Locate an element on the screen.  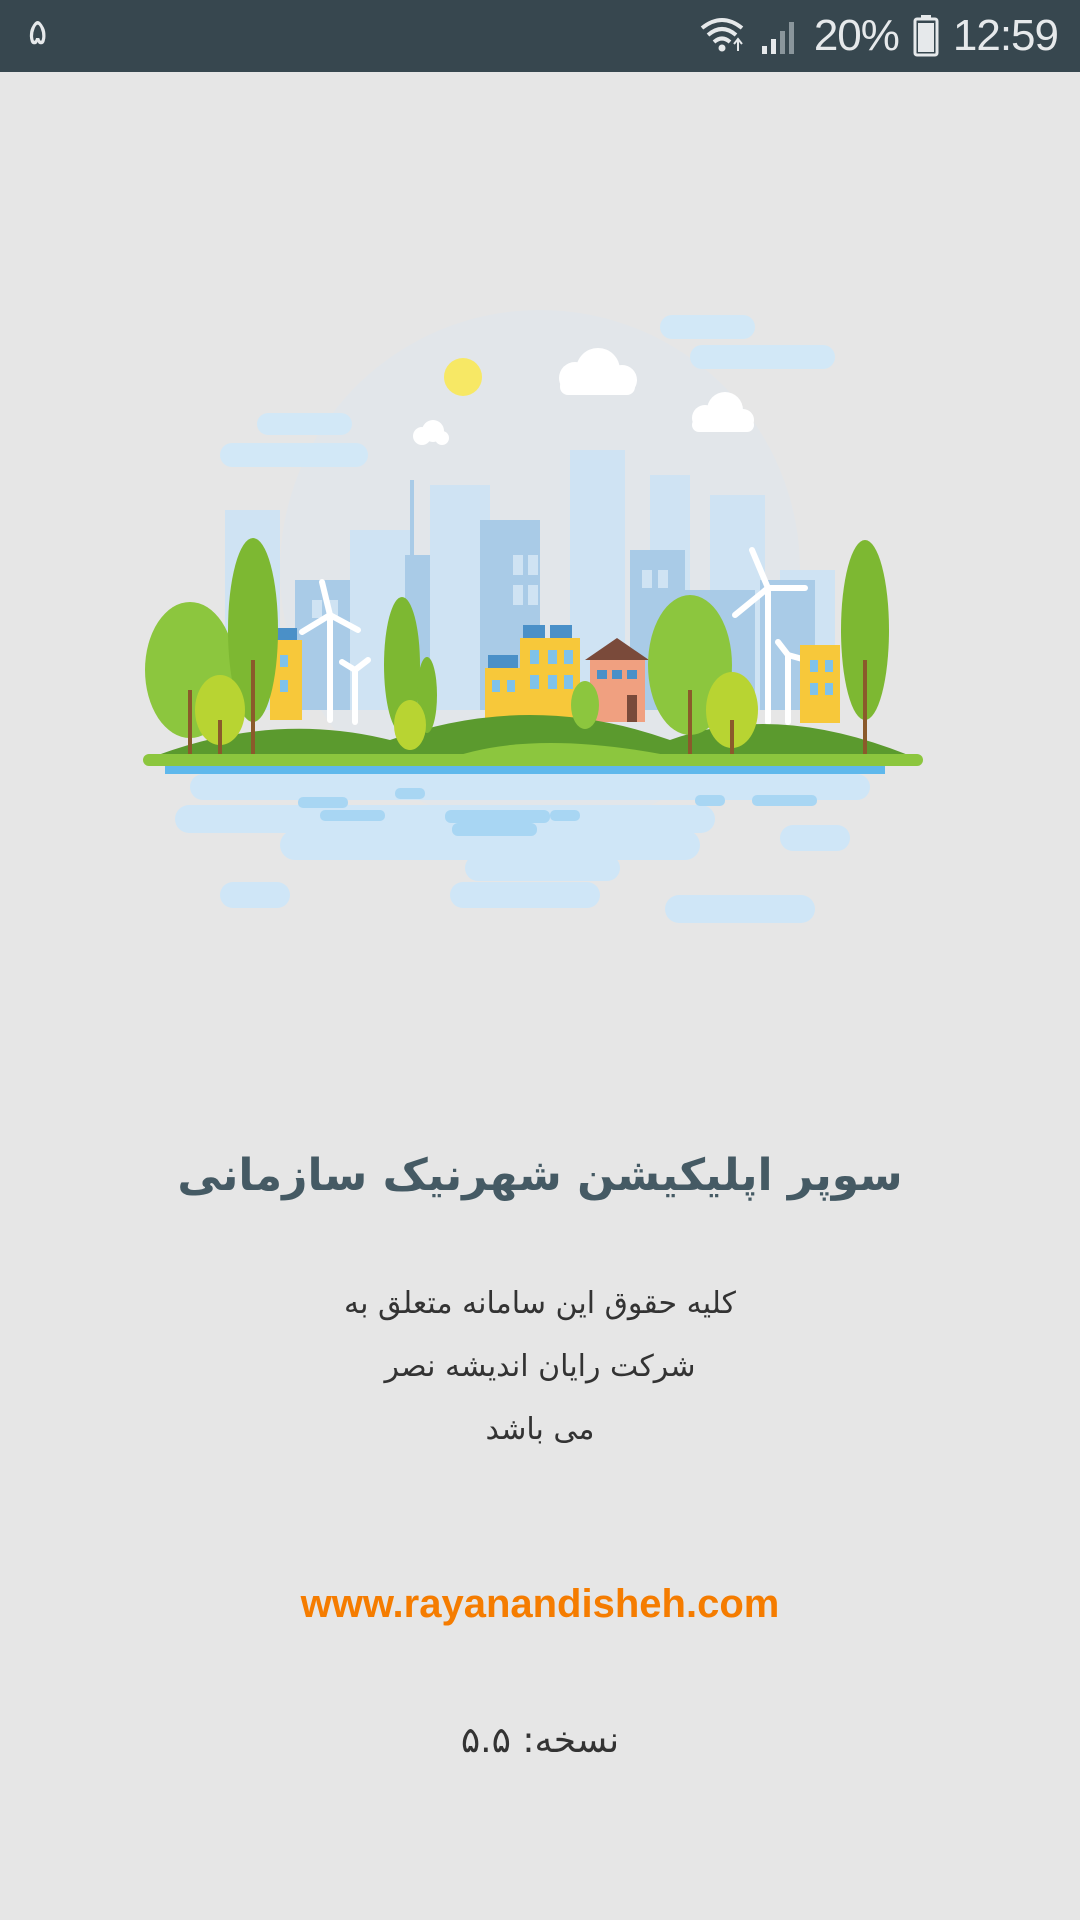
clock: 12:59 is located at coordinates (1005, 35).